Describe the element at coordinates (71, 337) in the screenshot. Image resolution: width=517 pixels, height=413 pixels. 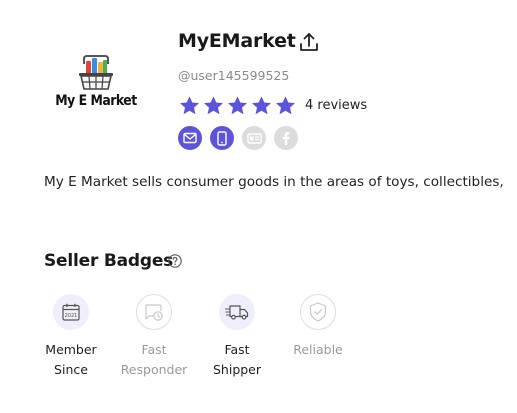
I see `badge-member-since: 2021 Member Since` at that location.